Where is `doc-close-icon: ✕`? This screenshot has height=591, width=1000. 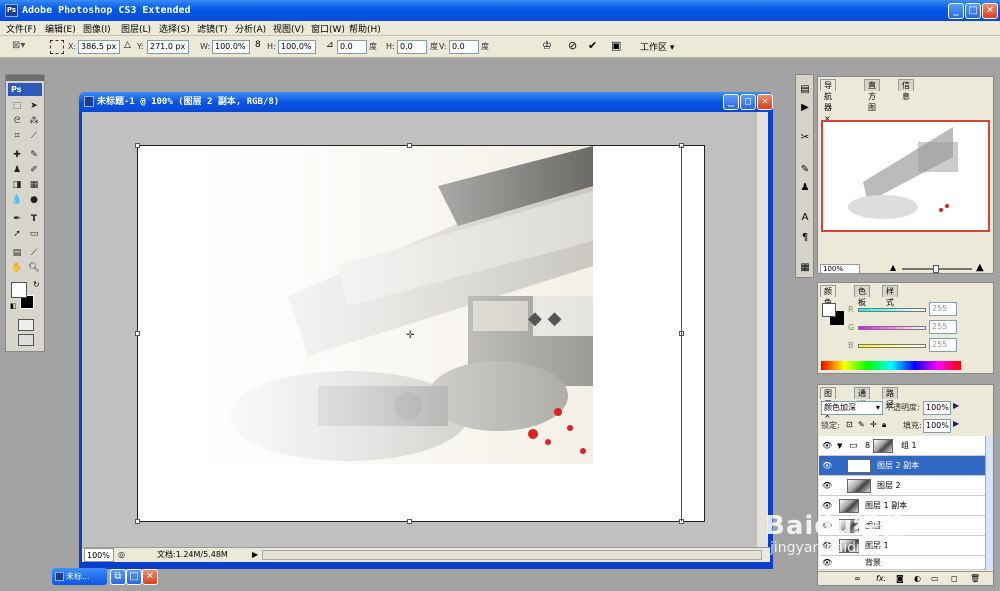 doc-close-icon: ✕ is located at coordinates (765, 102).